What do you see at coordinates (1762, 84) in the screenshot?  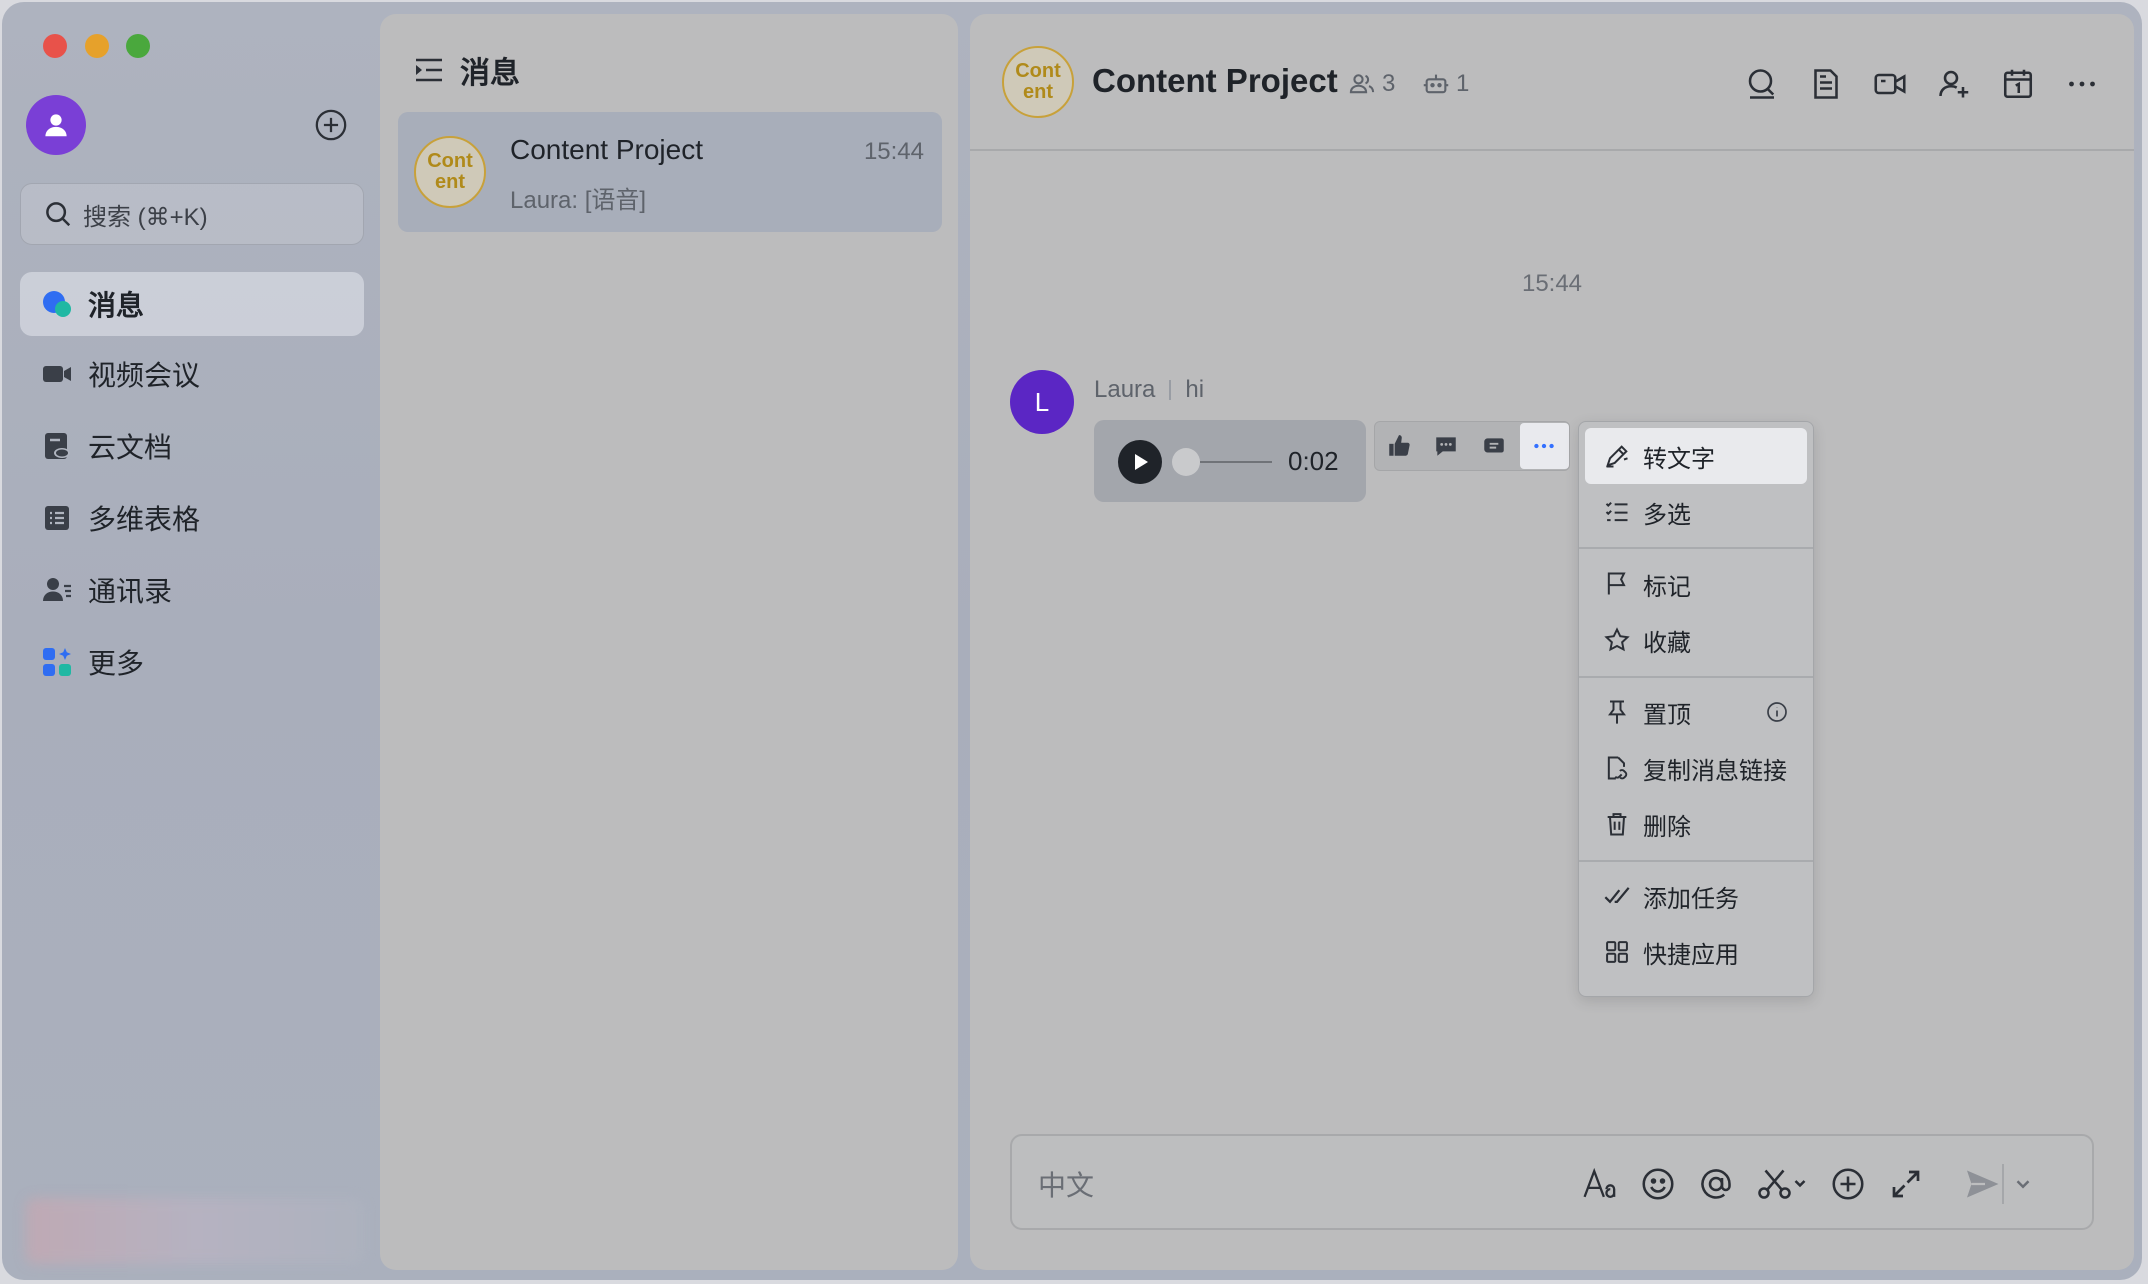 I see `search-in-chat-icon` at bounding box center [1762, 84].